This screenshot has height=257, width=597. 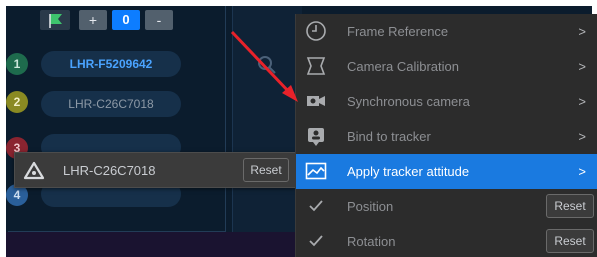 What do you see at coordinates (403, 66) in the screenshot?
I see `menu-item-label: Camera Calibration` at bounding box center [403, 66].